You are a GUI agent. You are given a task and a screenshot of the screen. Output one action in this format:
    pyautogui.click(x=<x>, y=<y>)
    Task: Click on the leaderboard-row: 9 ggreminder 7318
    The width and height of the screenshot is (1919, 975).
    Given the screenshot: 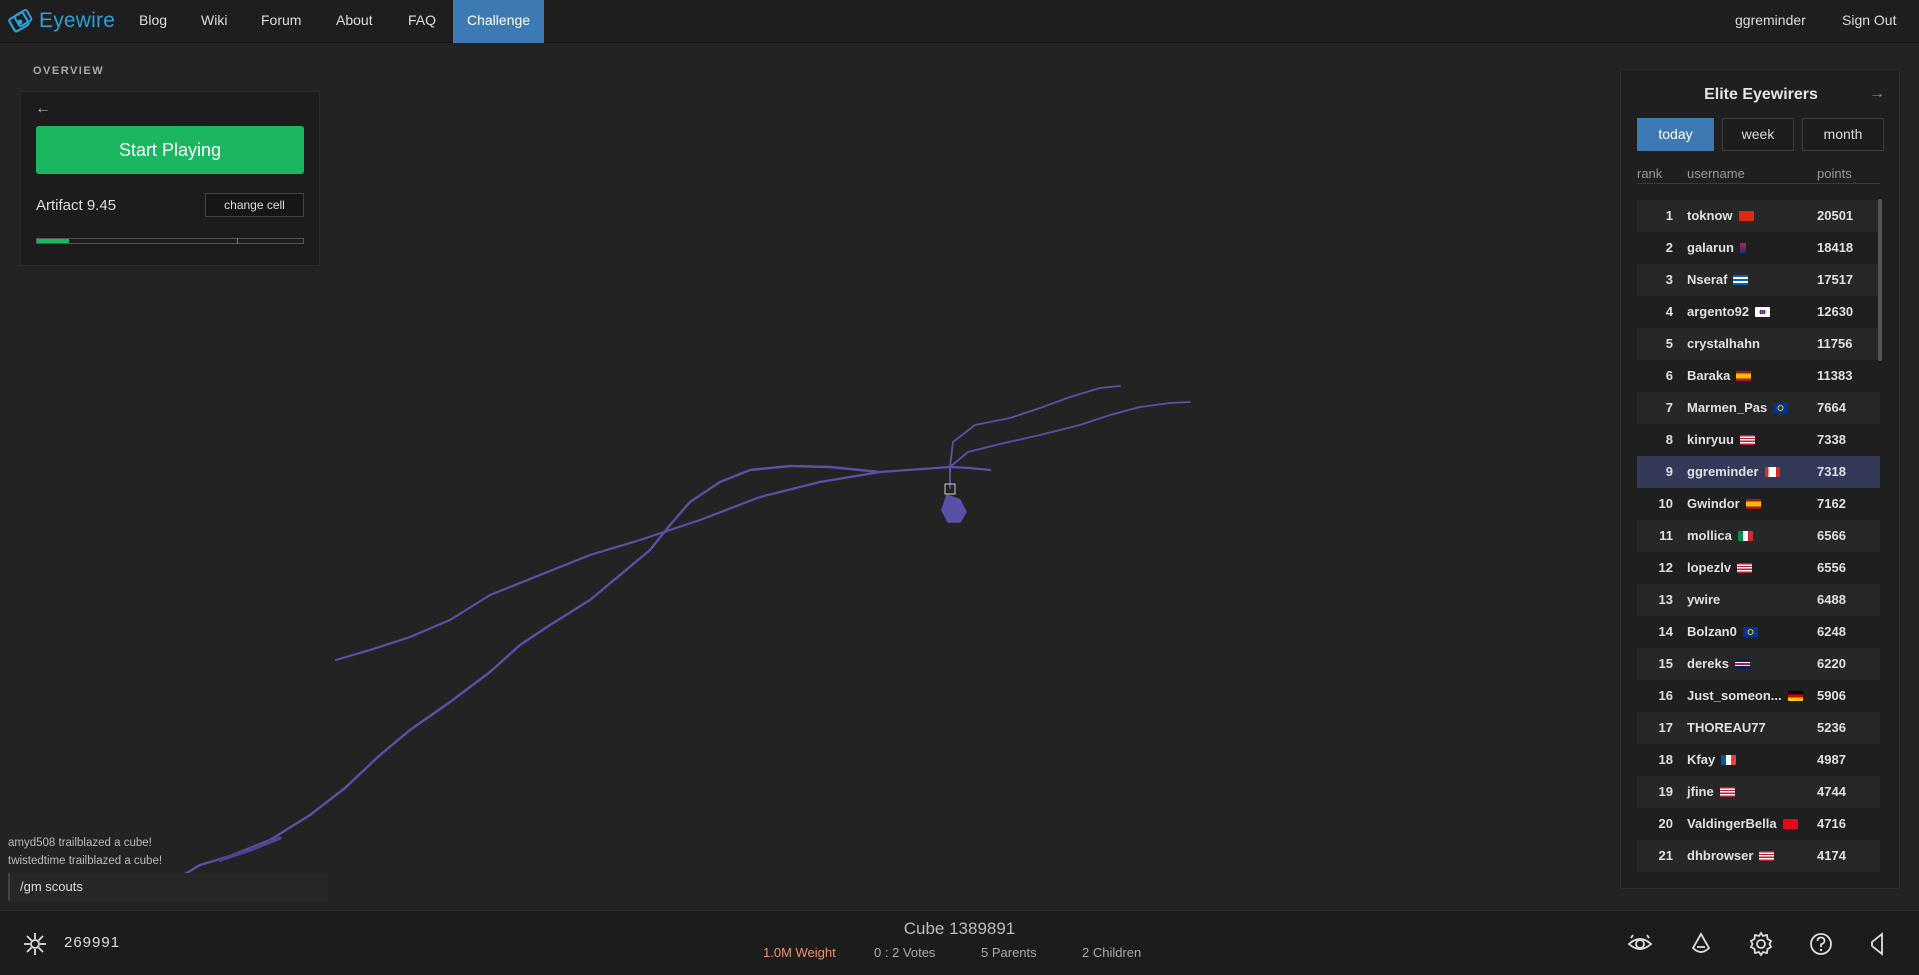 What is the action you would take?
    pyautogui.click(x=1758, y=472)
    